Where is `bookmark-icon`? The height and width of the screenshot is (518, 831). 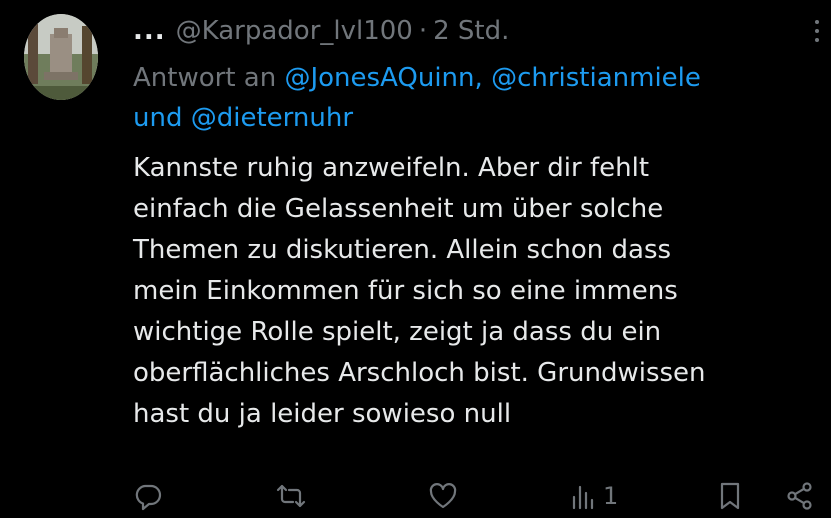
bookmark-icon is located at coordinates (730, 496).